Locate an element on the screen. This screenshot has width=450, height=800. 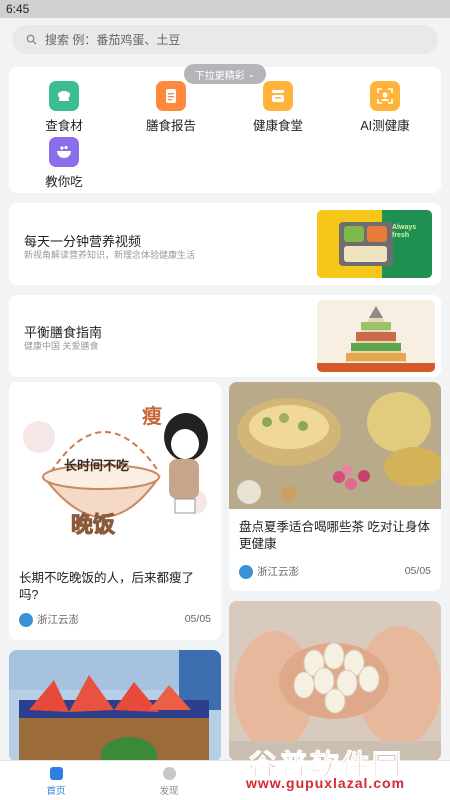
tab-discover-label: 发现 is located at coordinates (169, 791).